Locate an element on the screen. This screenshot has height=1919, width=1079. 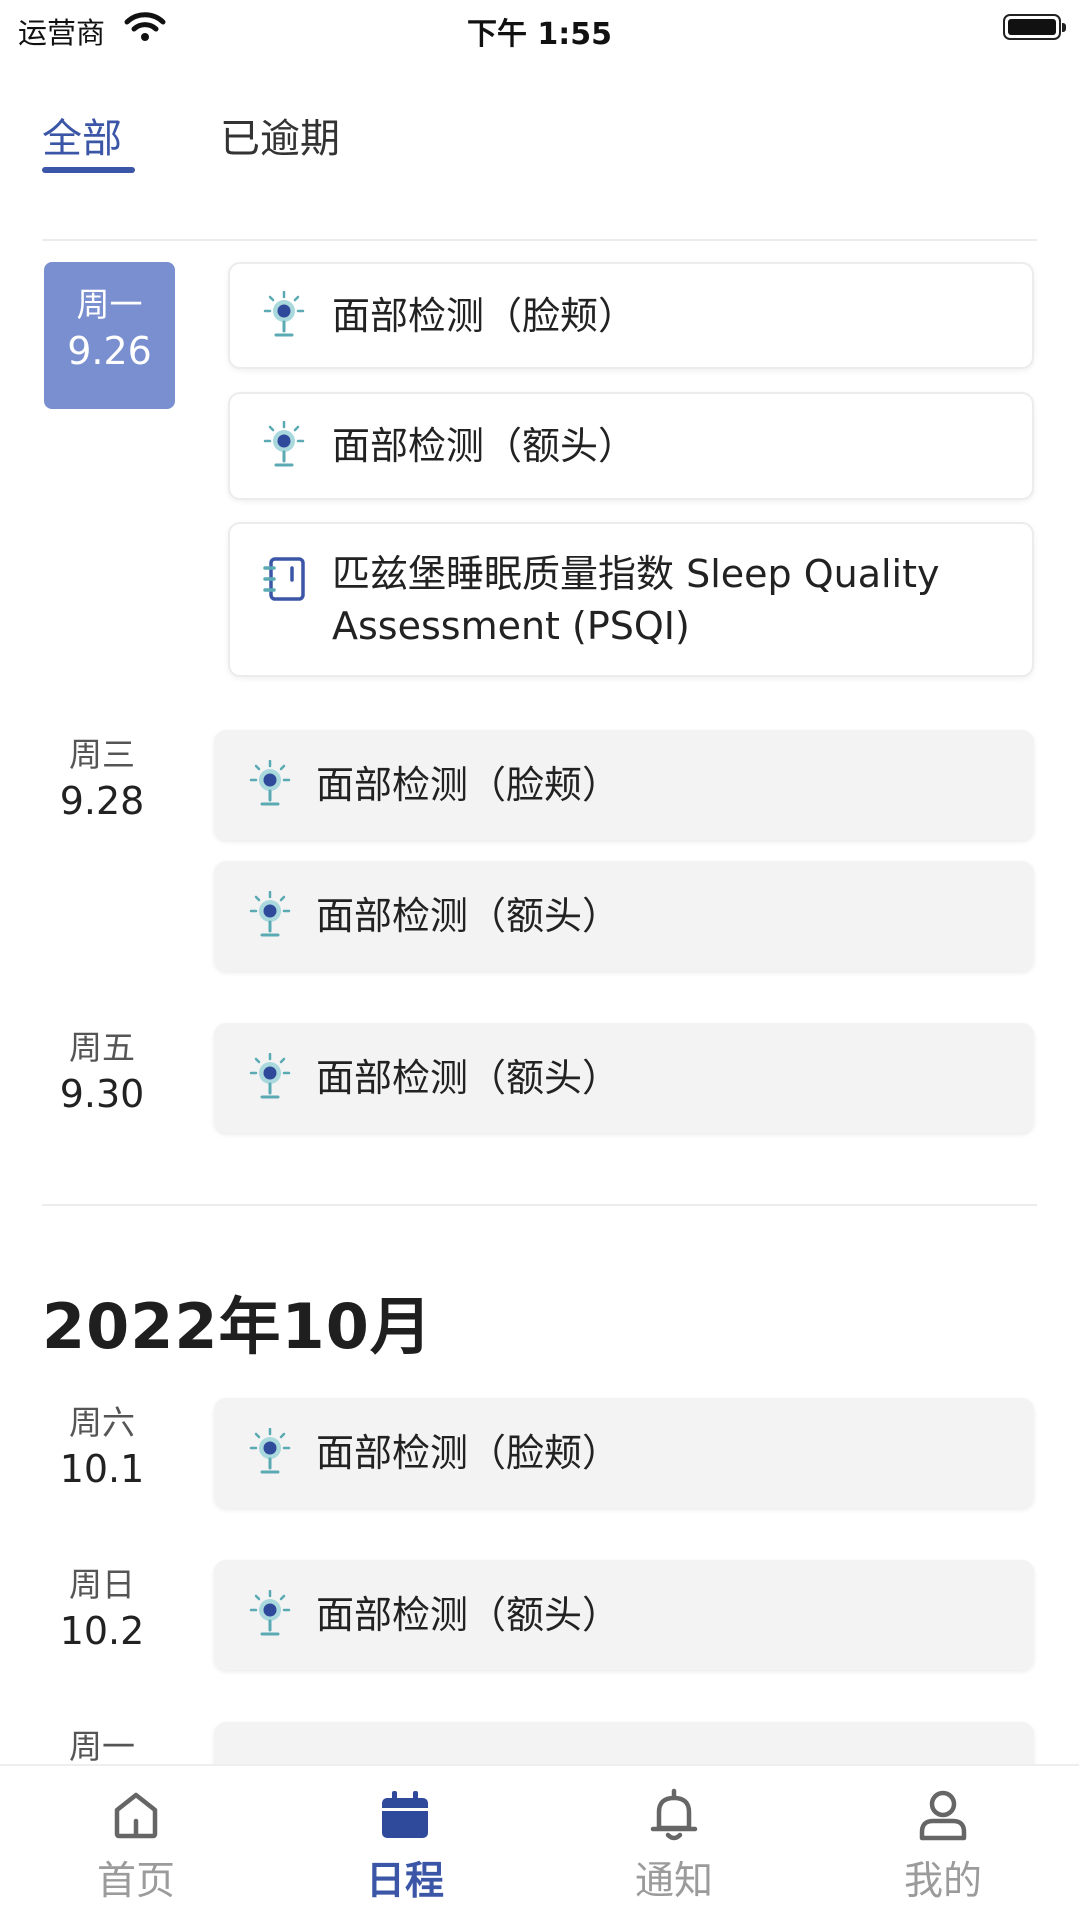
nav-notifications: 通知 is located at coordinates (674, 1847).